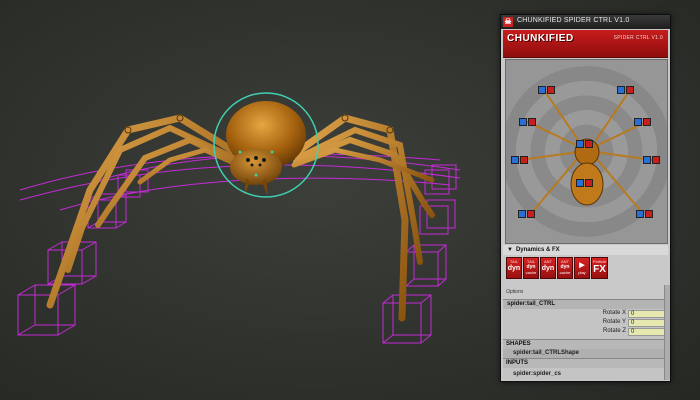  What do you see at coordinates (585, 304) in the screenshot?
I see `selected-node-name: spider:tail_CTRL` at bounding box center [585, 304].